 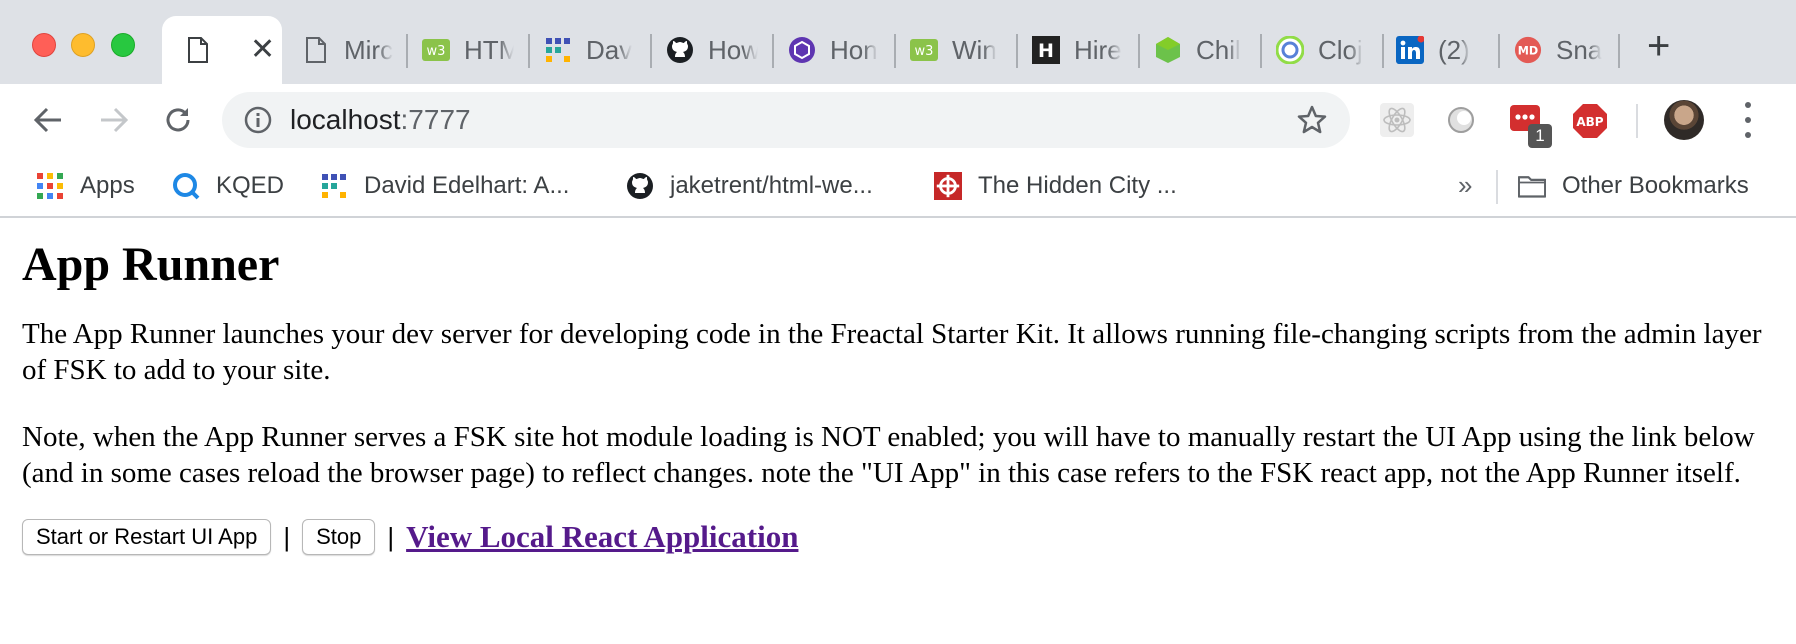 What do you see at coordinates (1528, 51) in the screenshot?
I see `svg-text: MD` at bounding box center [1528, 51].